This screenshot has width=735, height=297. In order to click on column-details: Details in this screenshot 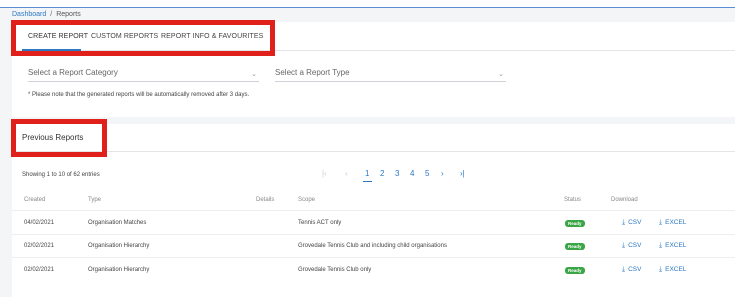, I will do `click(265, 200)`.